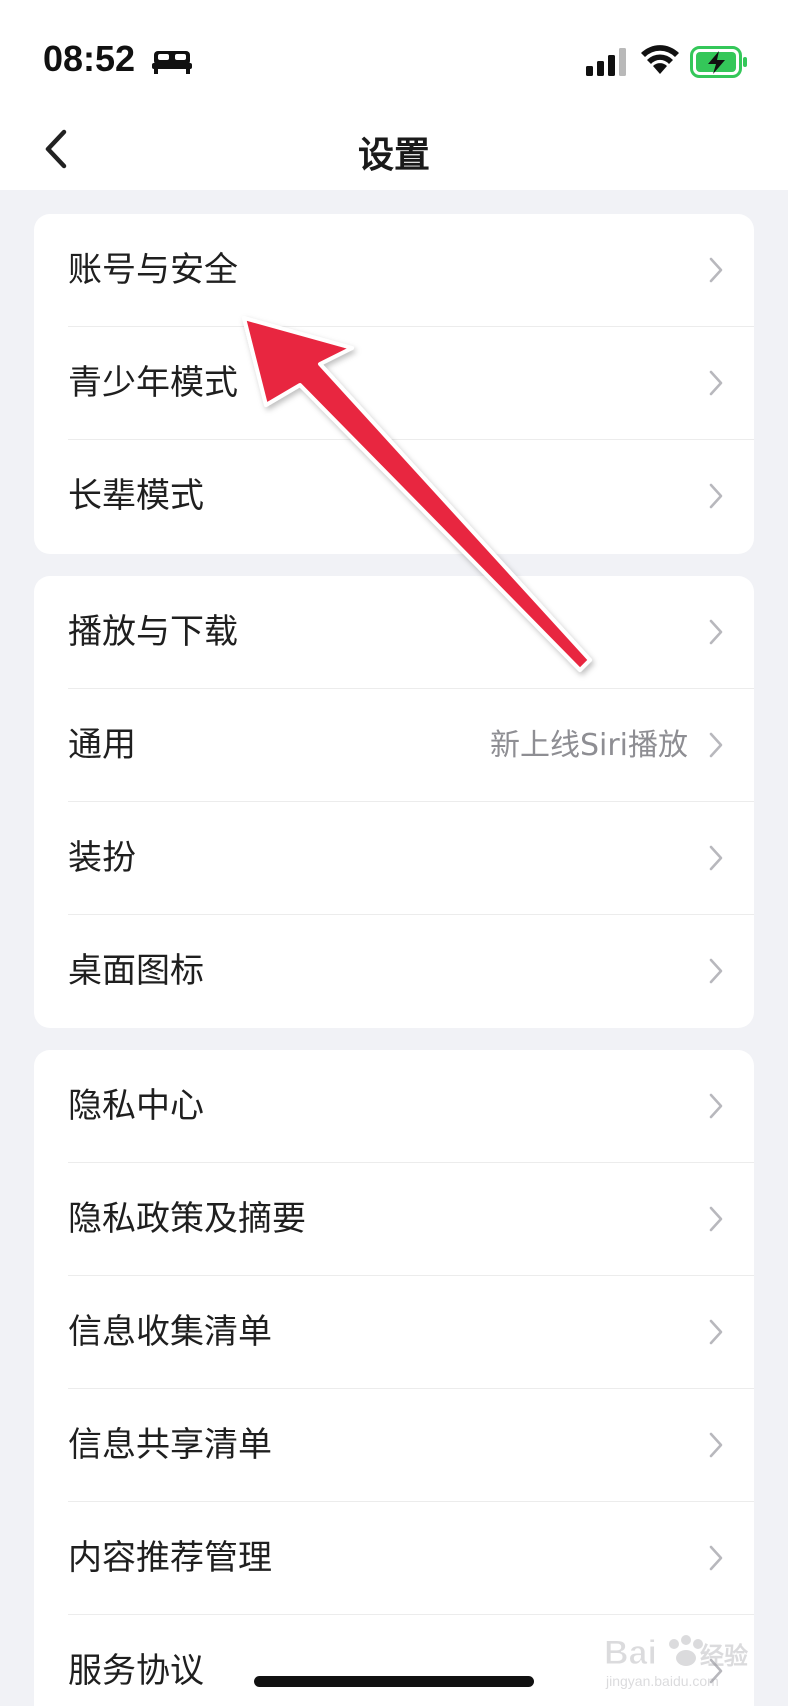 Image resolution: width=788 pixels, height=1706 pixels. What do you see at coordinates (394, 1445) in the screenshot?
I see `settings-item-info-sharing: 信息共享清单` at bounding box center [394, 1445].